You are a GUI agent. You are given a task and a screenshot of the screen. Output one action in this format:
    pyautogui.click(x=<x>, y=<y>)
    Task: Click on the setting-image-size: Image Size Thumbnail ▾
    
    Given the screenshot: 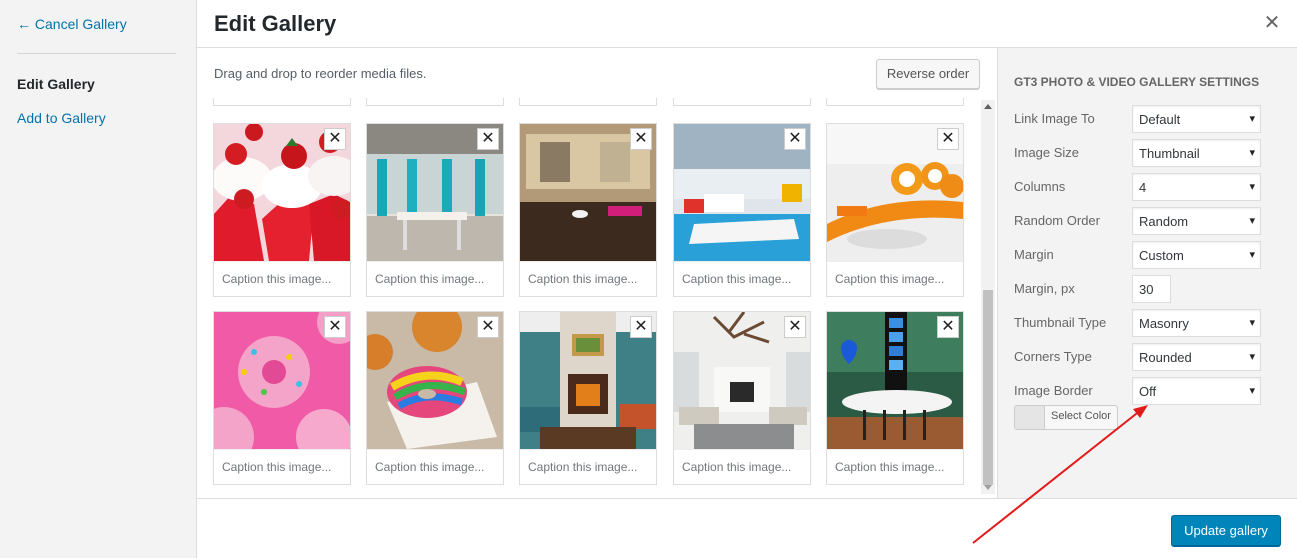 What is the action you would take?
    pyautogui.click(x=1149, y=153)
    